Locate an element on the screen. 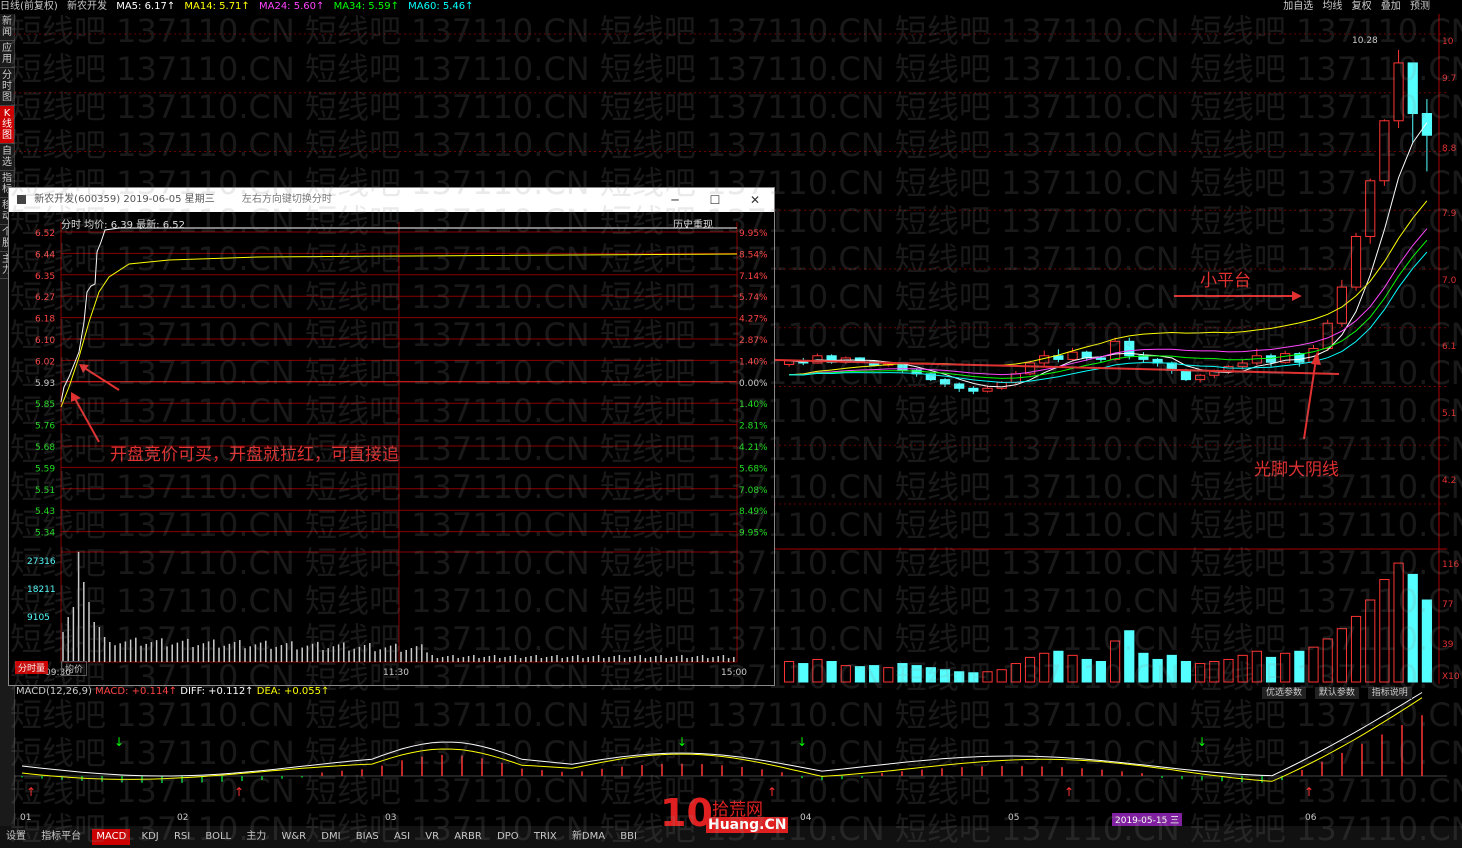  ma34-value: MA34: 5.59↑ is located at coordinates (366, 6).